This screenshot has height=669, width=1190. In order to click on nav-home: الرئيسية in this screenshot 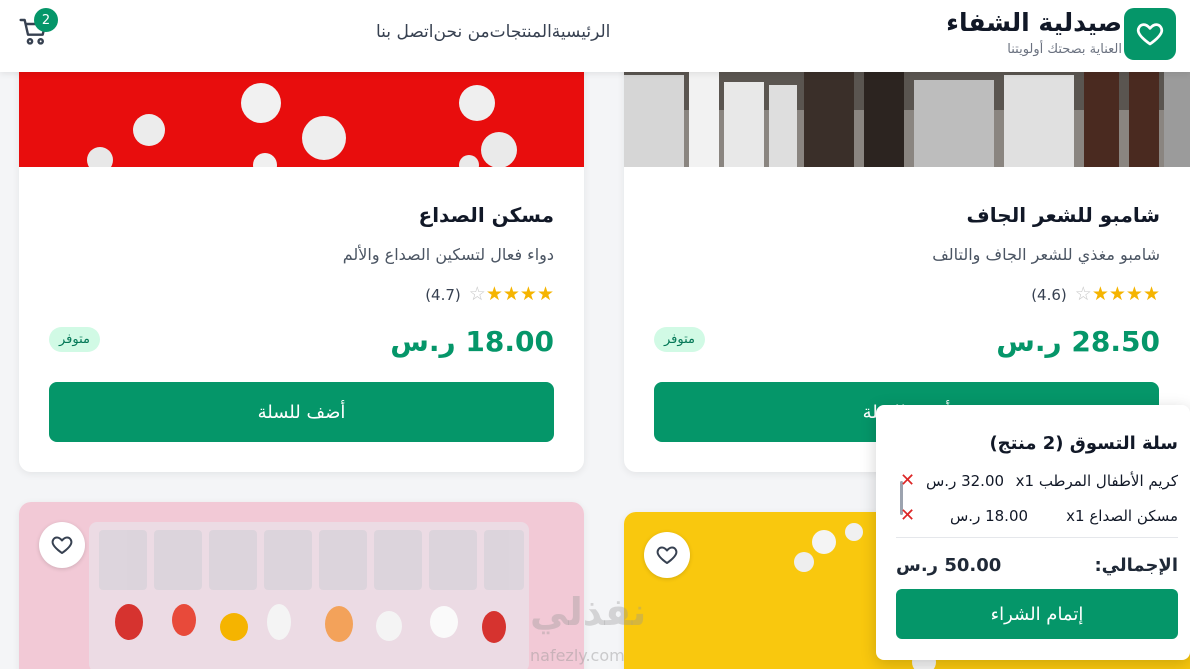, I will do `click(581, 32)`.